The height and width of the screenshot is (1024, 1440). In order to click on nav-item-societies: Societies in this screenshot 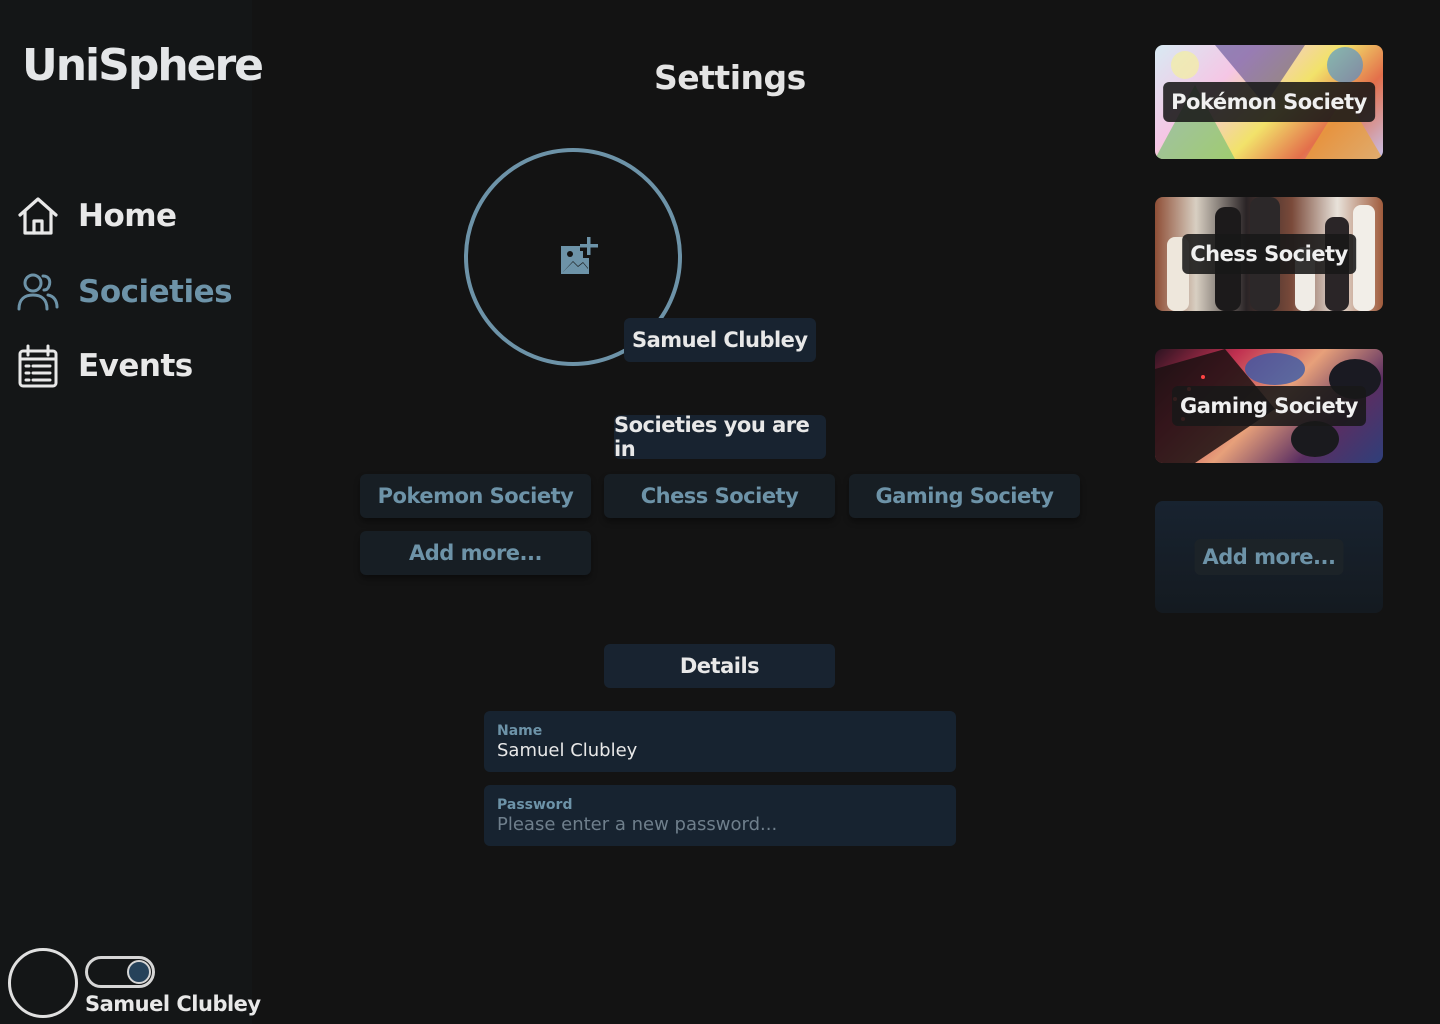, I will do `click(124, 292)`.